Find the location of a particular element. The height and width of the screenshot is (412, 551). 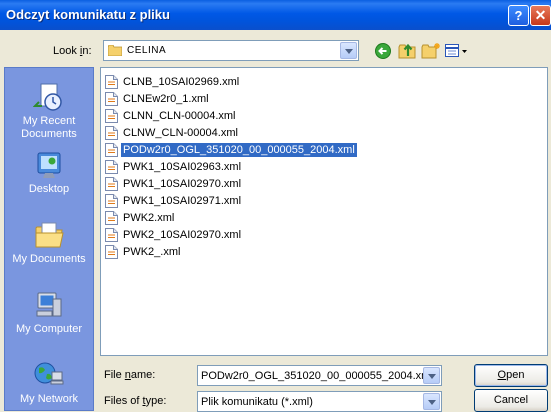

help-icon: ? is located at coordinates (518, 15).